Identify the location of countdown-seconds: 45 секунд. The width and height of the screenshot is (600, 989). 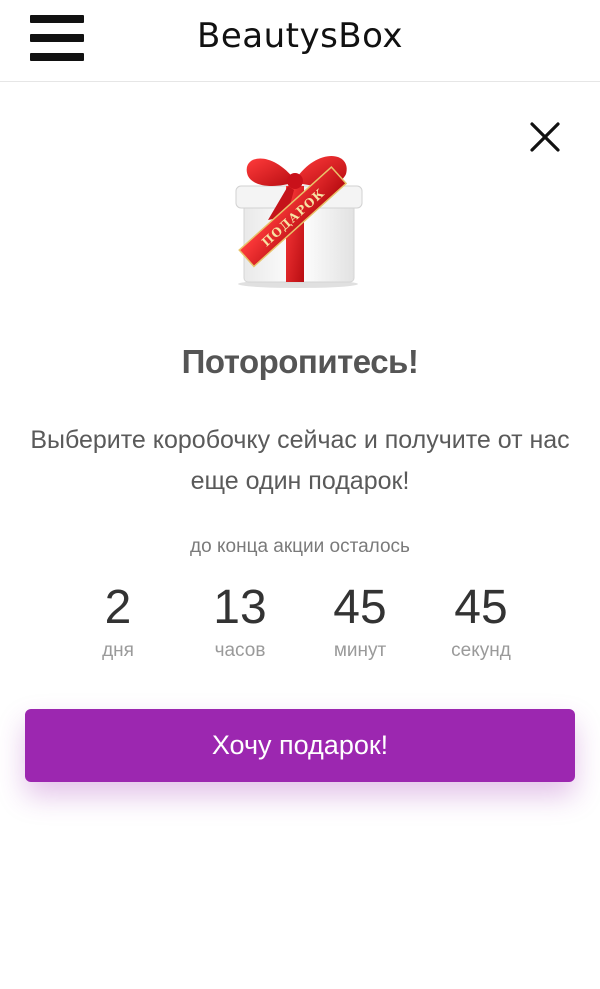
(481, 621).